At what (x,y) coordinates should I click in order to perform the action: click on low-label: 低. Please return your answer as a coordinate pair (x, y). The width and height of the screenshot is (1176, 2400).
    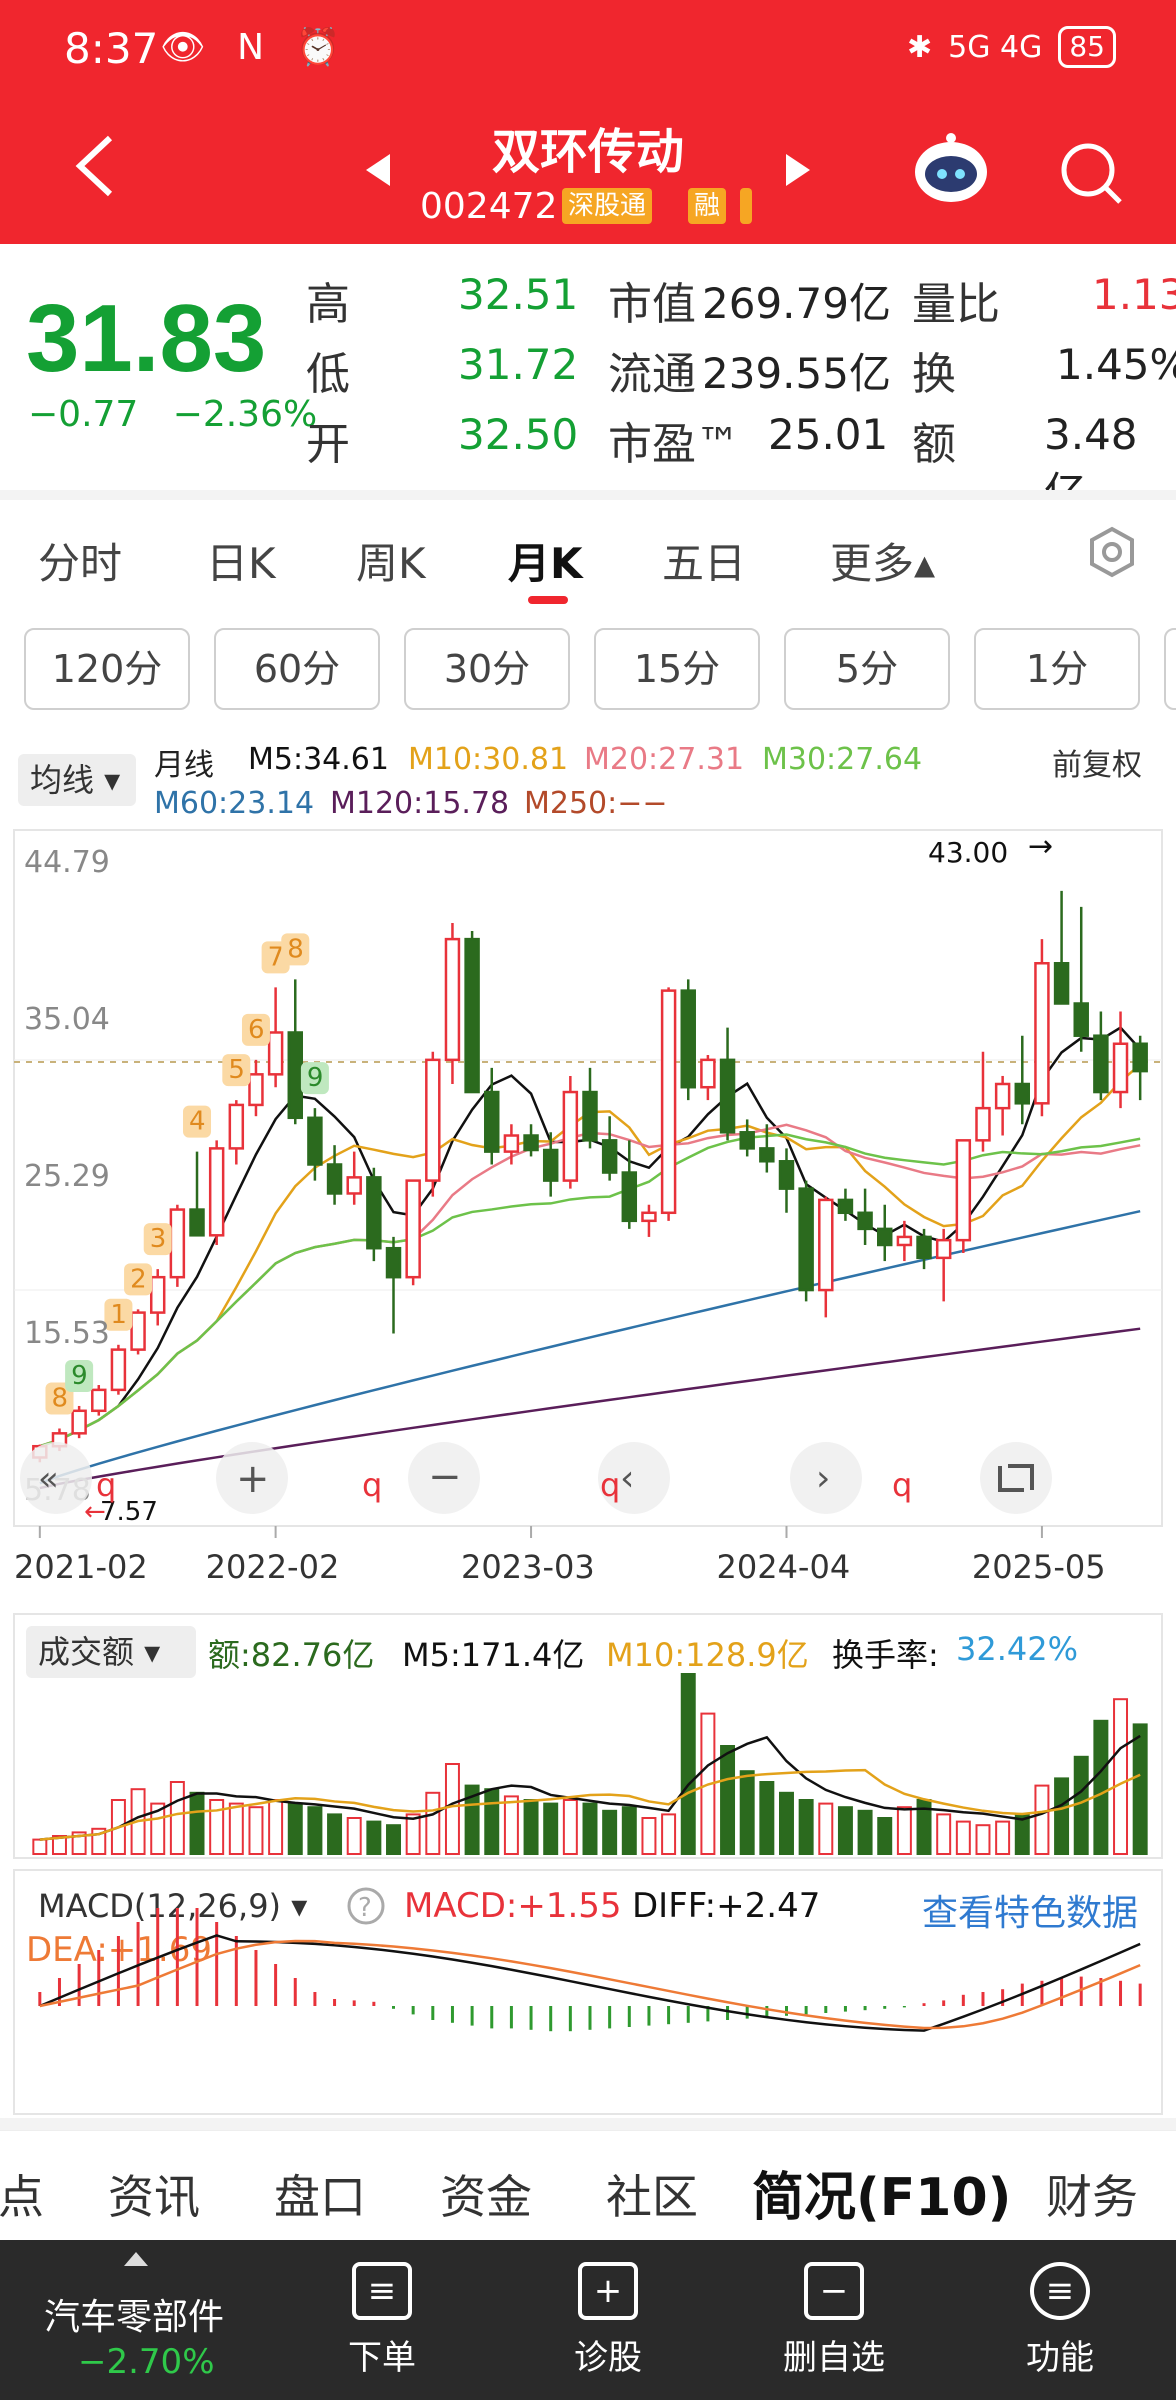
    Looking at the image, I should click on (328, 374).